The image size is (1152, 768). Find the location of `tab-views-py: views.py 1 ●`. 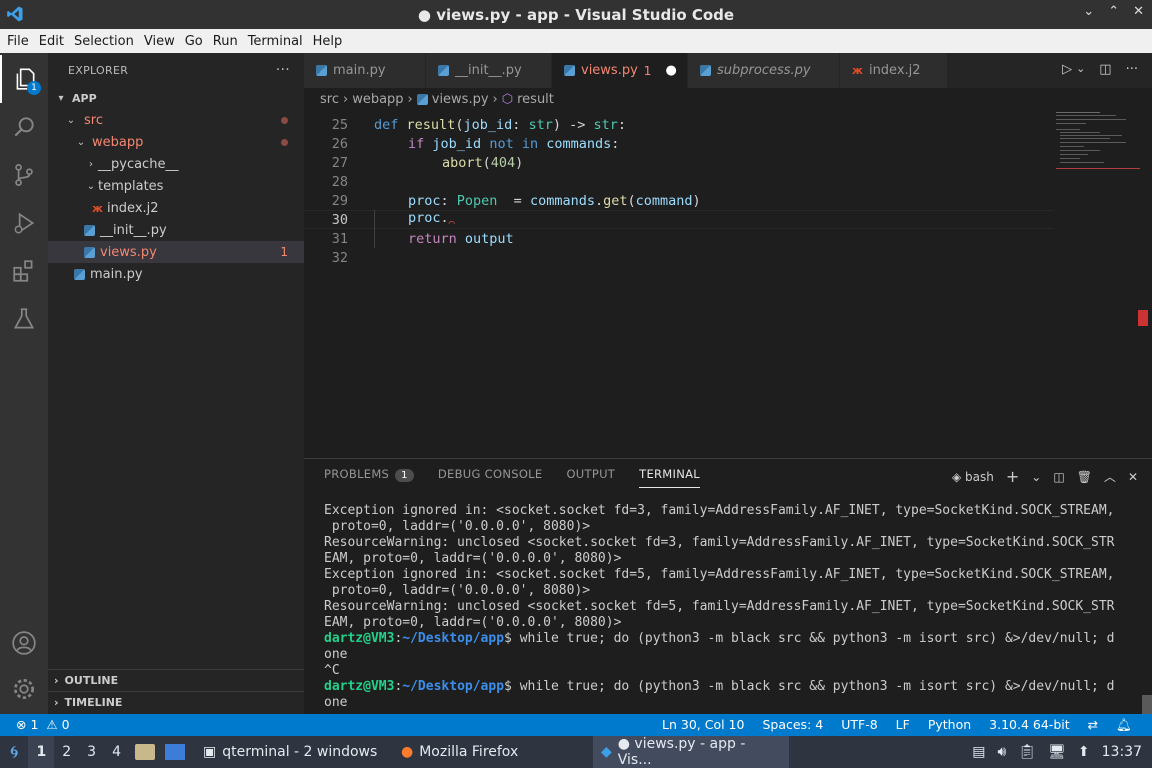

tab-views-py: views.py 1 ● is located at coordinates (620, 70).